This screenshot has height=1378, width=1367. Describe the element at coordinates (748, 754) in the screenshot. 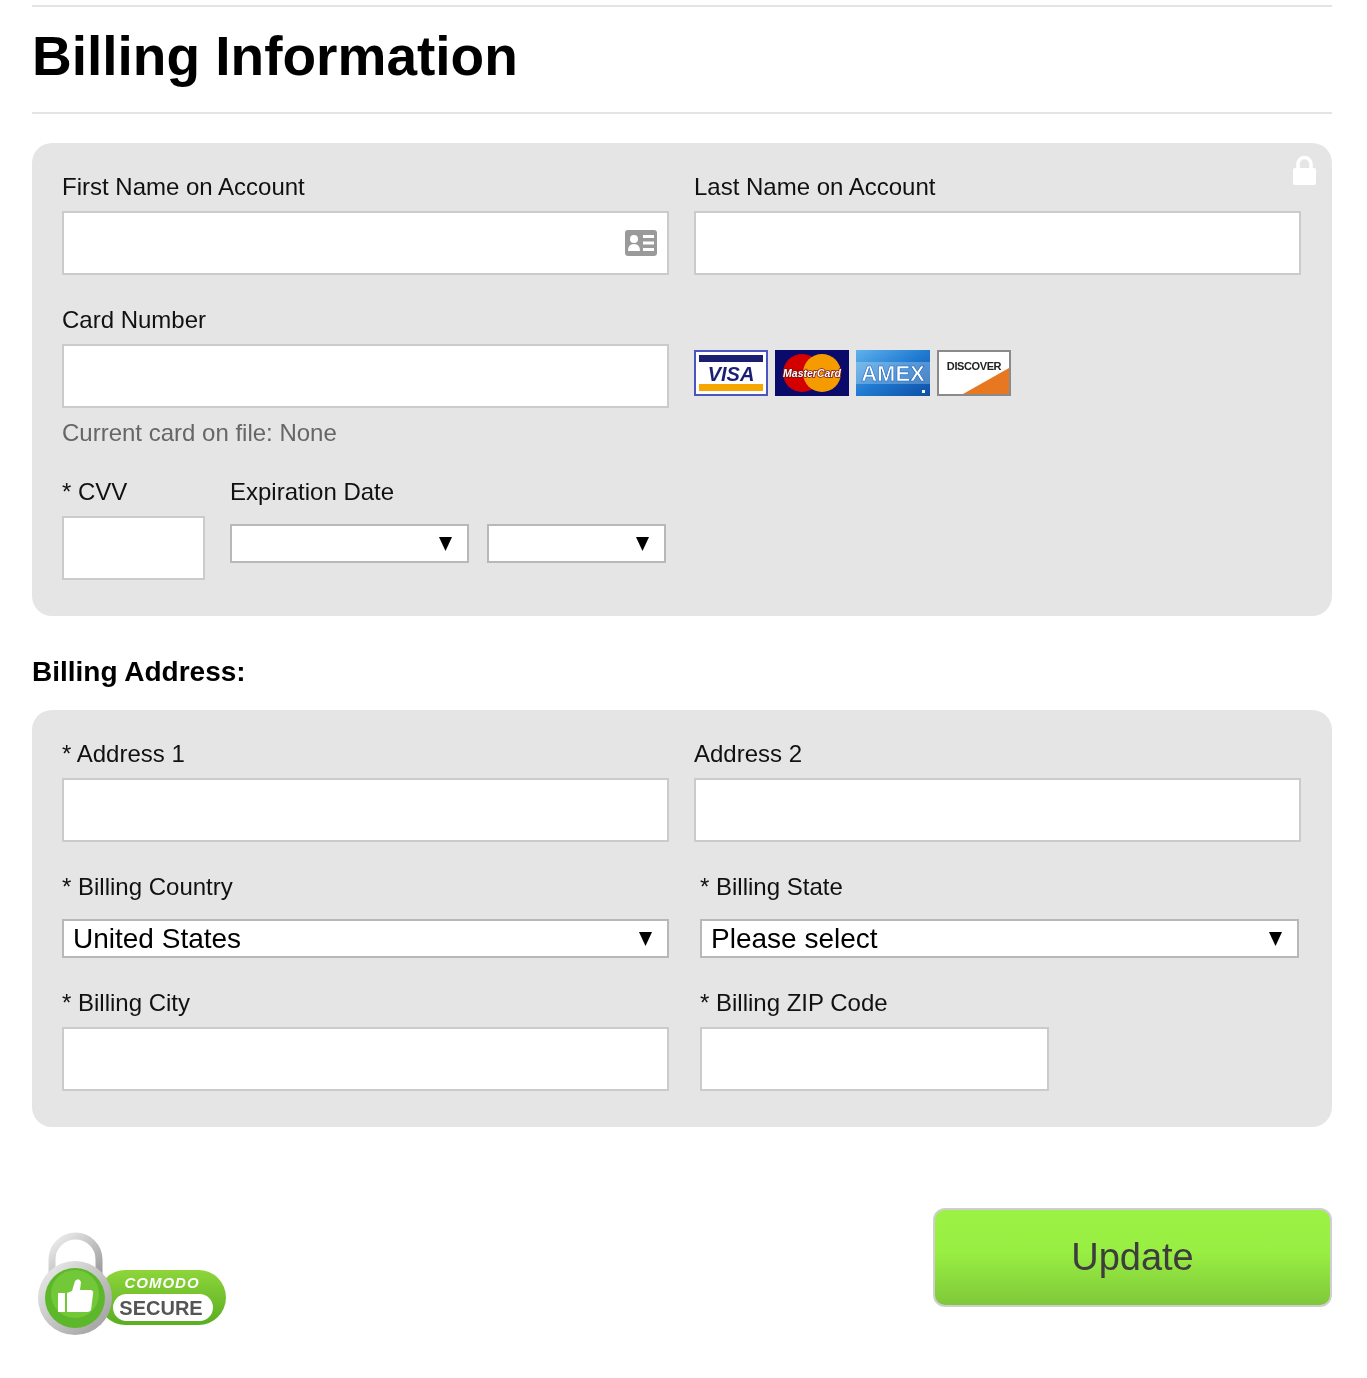

I see `field-label: Address 2` at that location.